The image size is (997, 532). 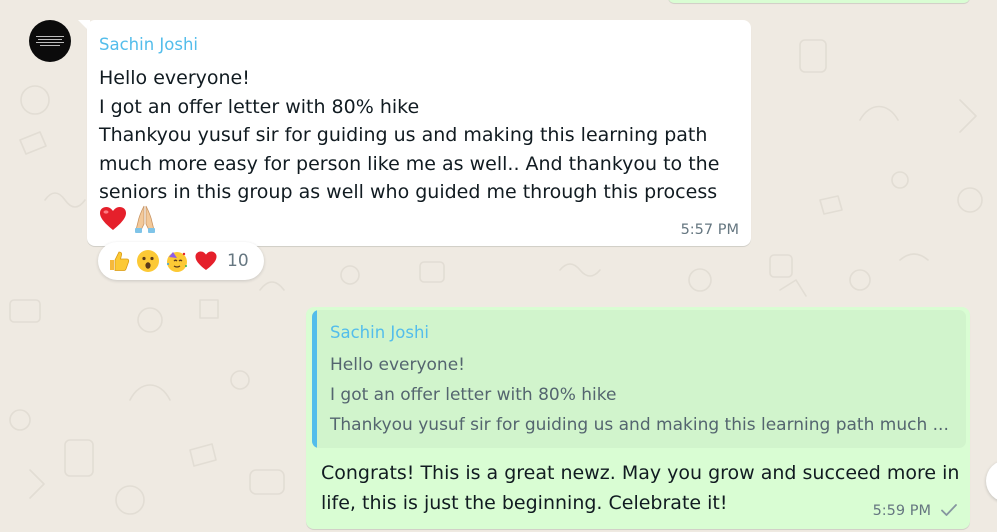 What do you see at coordinates (120, 261) in the screenshot?
I see `thumbs-up-emoji` at bounding box center [120, 261].